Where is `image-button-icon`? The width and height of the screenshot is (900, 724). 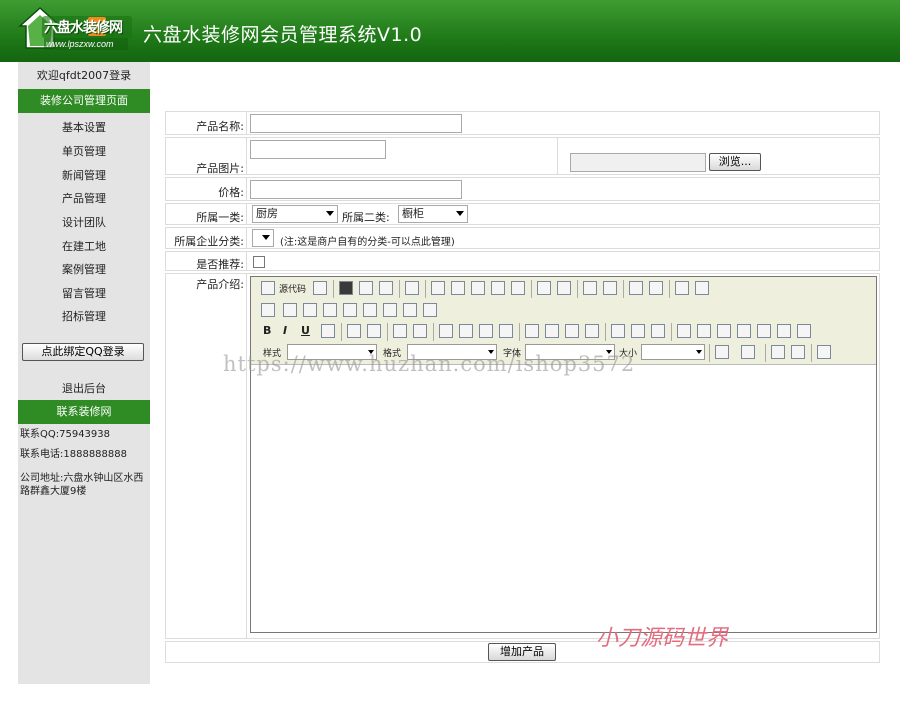 image-button-icon is located at coordinates (410, 310).